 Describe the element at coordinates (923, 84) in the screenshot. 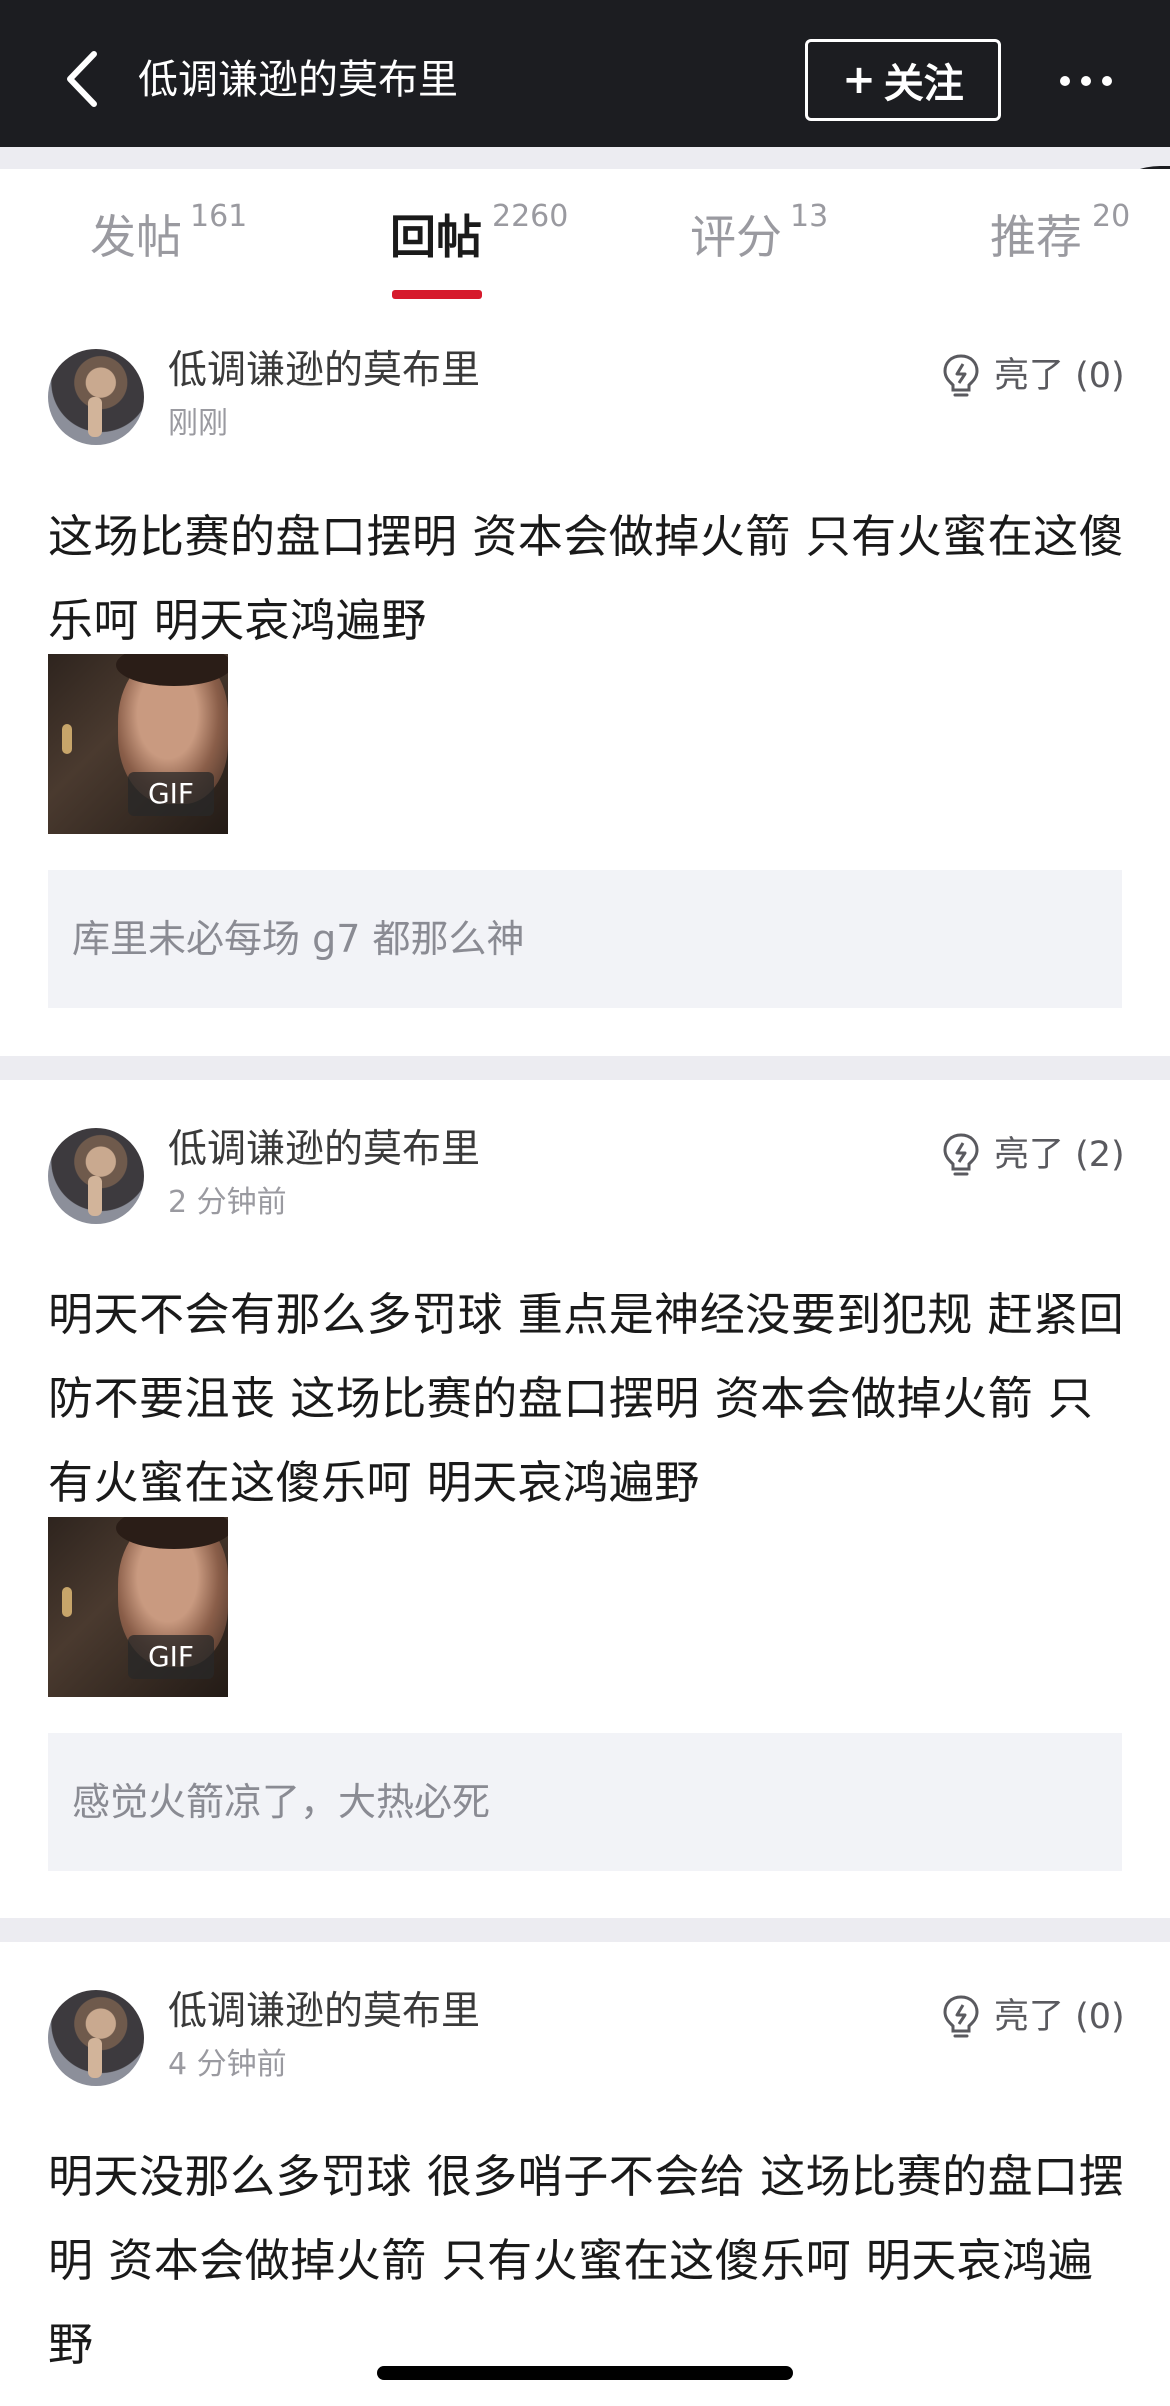

I see `follow-label: 关注` at that location.